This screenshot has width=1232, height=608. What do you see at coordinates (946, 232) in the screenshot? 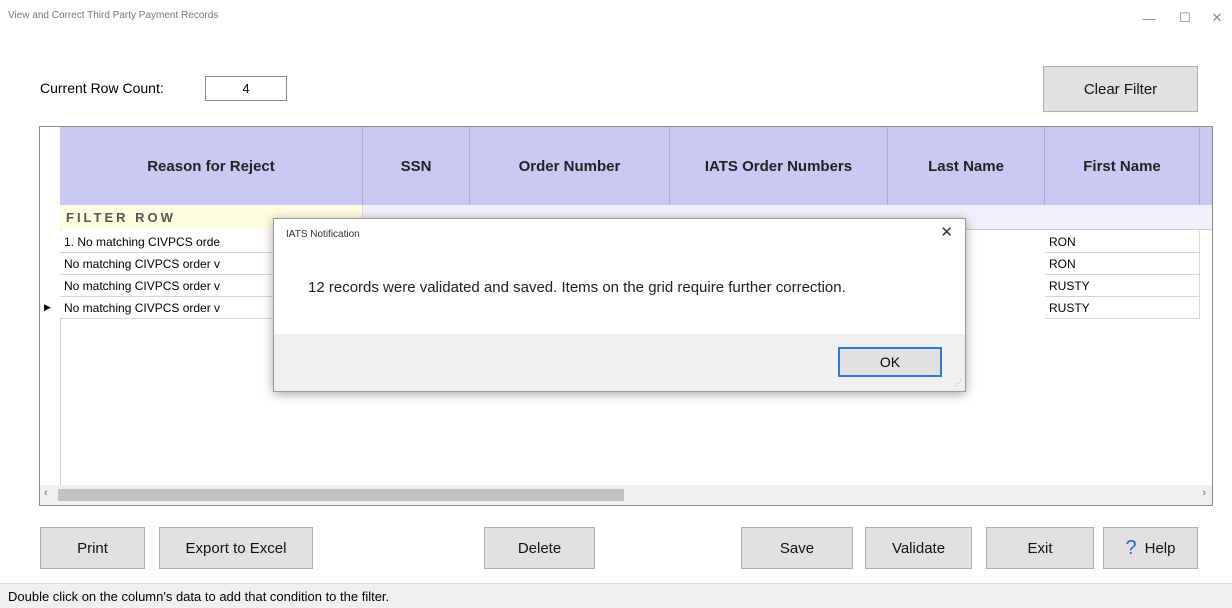
I see `dialog-close-icon: ✕` at bounding box center [946, 232].